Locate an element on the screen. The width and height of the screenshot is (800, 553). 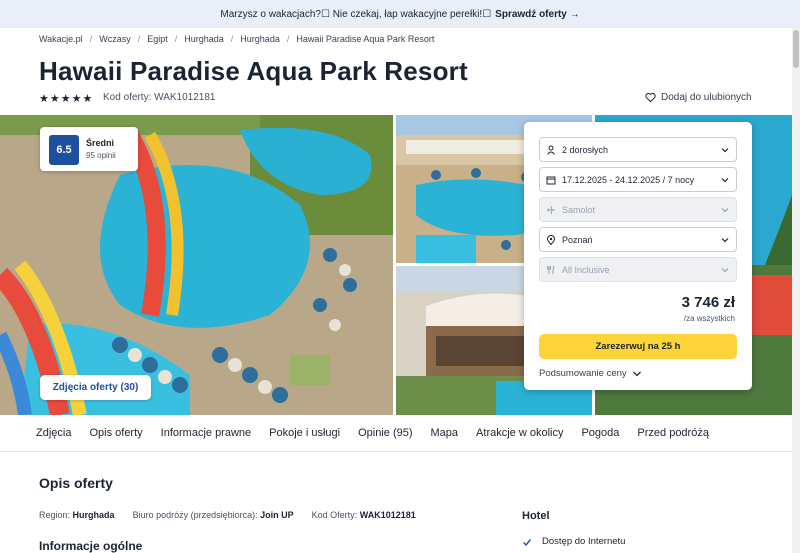
price-summary-toggle: Podsumowanie ceny is located at coordinates (590, 373).